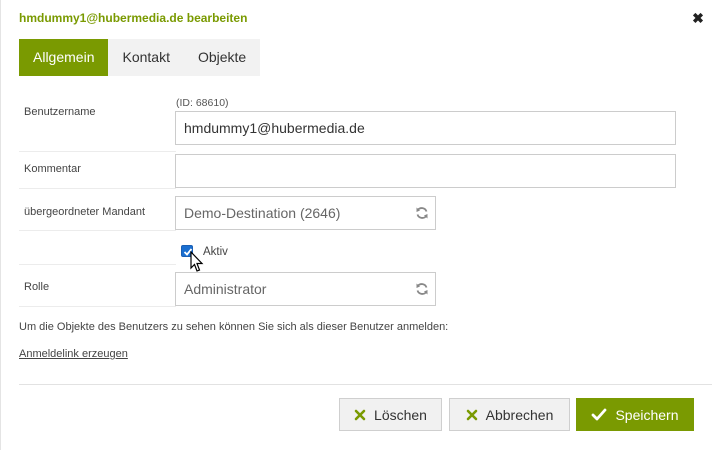 The height and width of the screenshot is (450, 712). What do you see at coordinates (425, 171) in the screenshot?
I see `comment-input` at bounding box center [425, 171].